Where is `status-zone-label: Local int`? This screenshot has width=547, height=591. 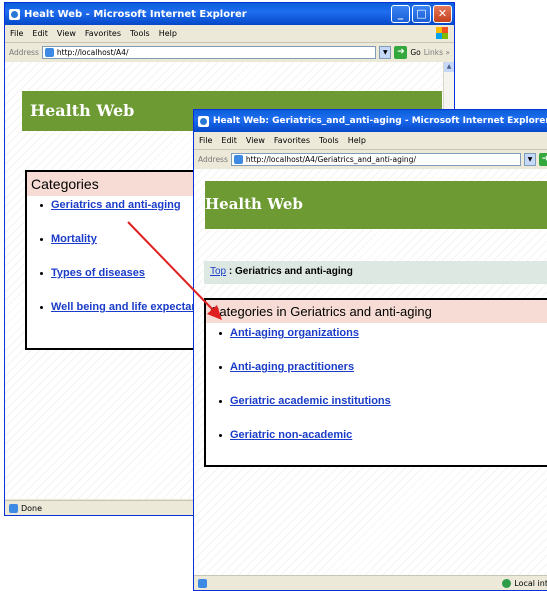 status-zone-label: Local int is located at coordinates (530, 583).